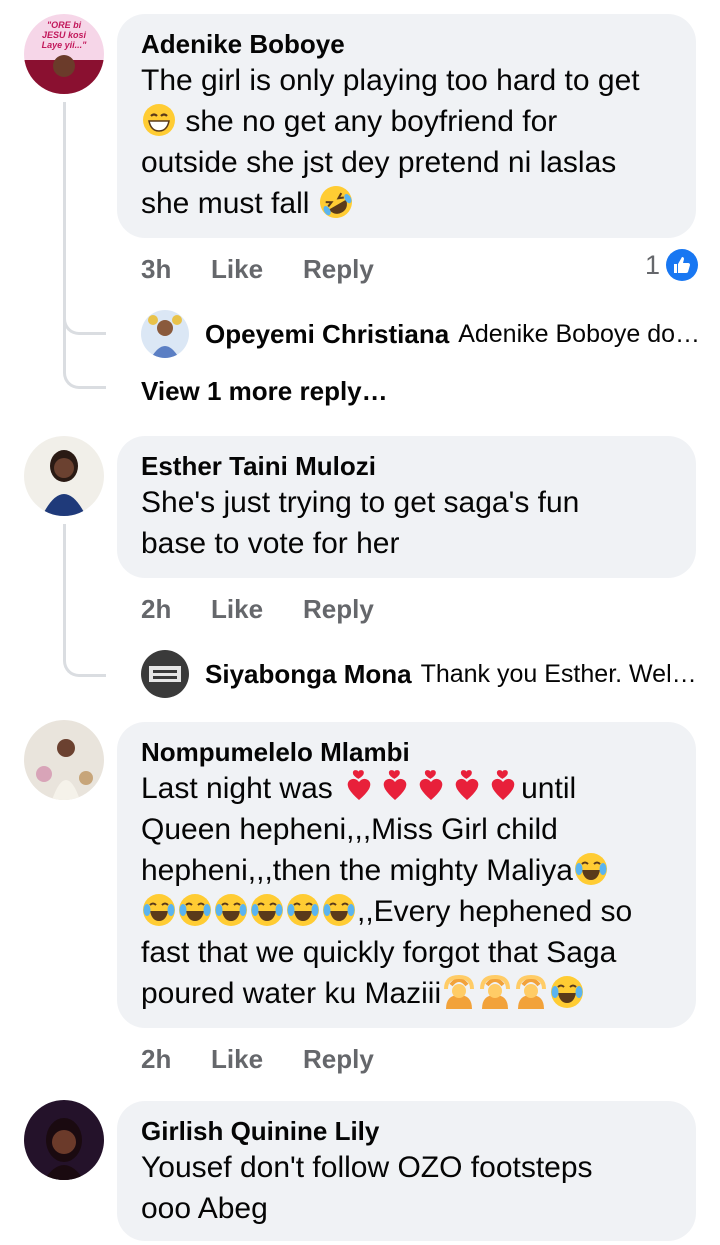  Describe the element at coordinates (406, 121) in the screenshot. I see `comment-line: she no get any boyfriend for` at that location.